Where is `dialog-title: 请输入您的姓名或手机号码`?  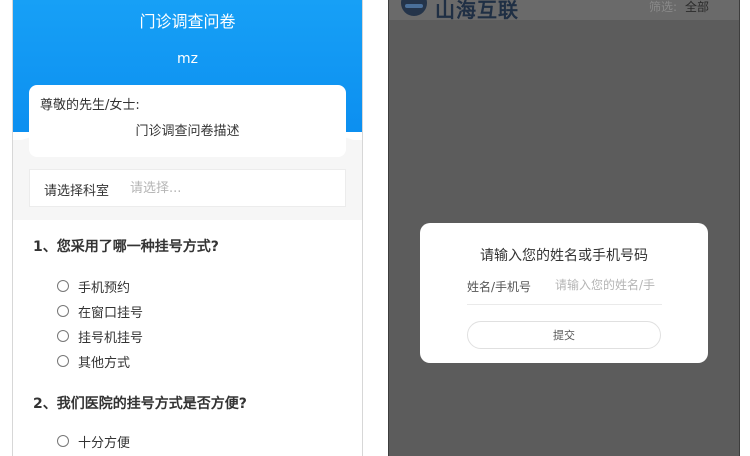
dialog-title: 请输入您的姓名或手机号码 is located at coordinates (564, 256).